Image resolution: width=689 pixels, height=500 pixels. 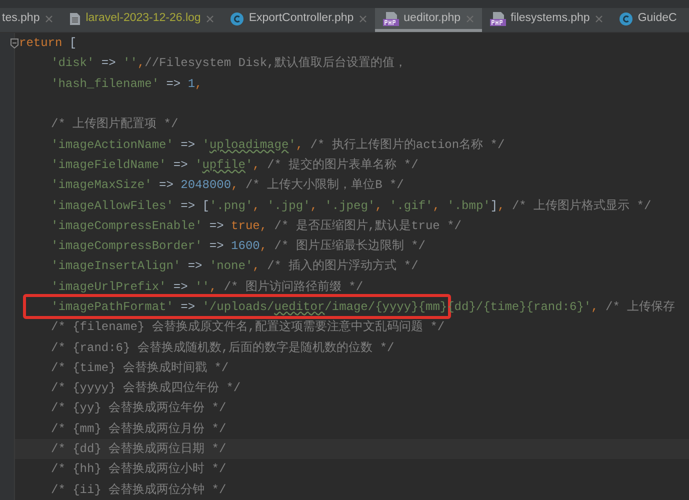 I want to click on code-line: 'imageCompressEnable' => true, /* 是否压缩图片,默认是true */, so click(x=256, y=226).